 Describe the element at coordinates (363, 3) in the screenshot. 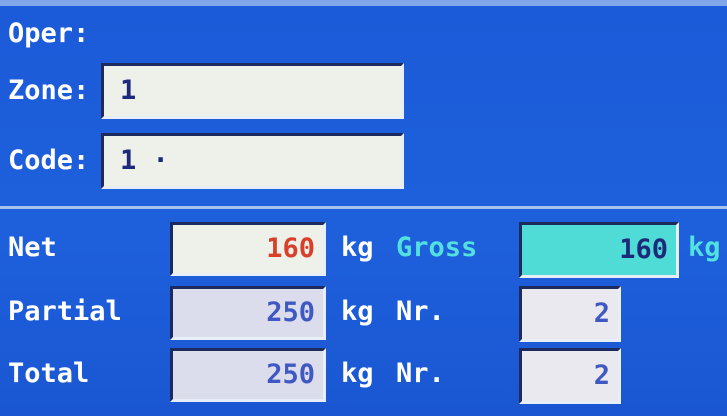

I see `top-edge` at that location.